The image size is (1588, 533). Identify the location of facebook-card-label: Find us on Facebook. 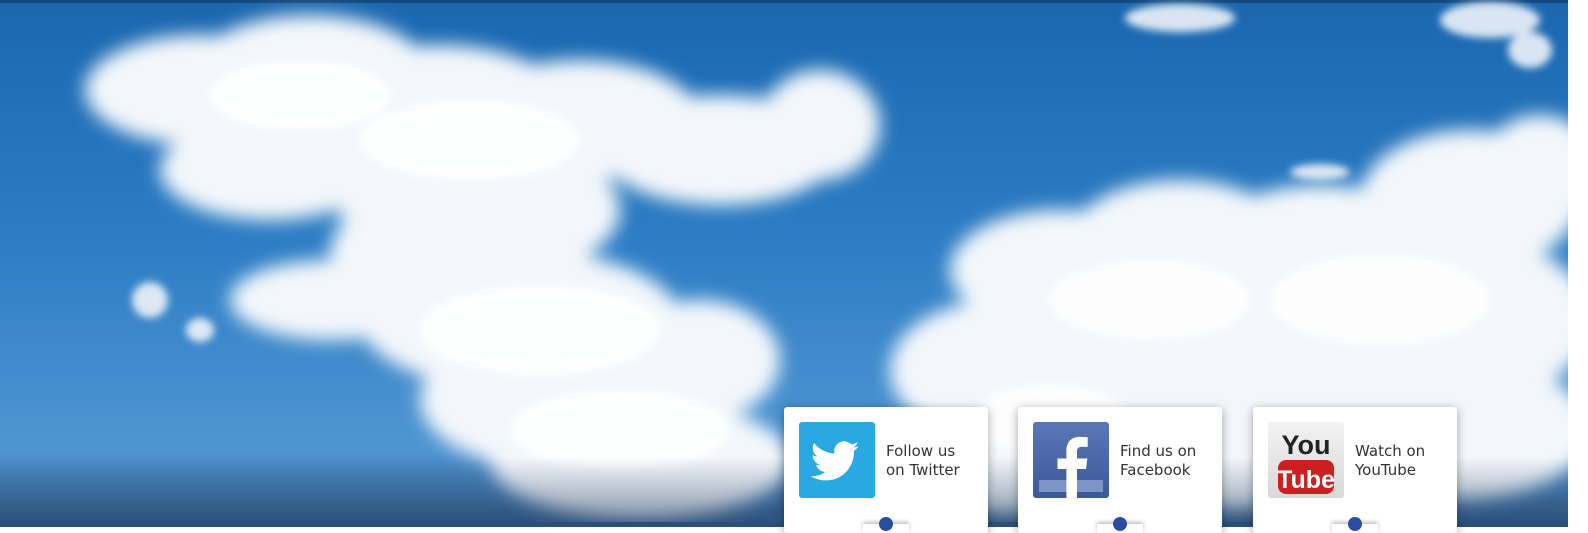
(1170, 461).